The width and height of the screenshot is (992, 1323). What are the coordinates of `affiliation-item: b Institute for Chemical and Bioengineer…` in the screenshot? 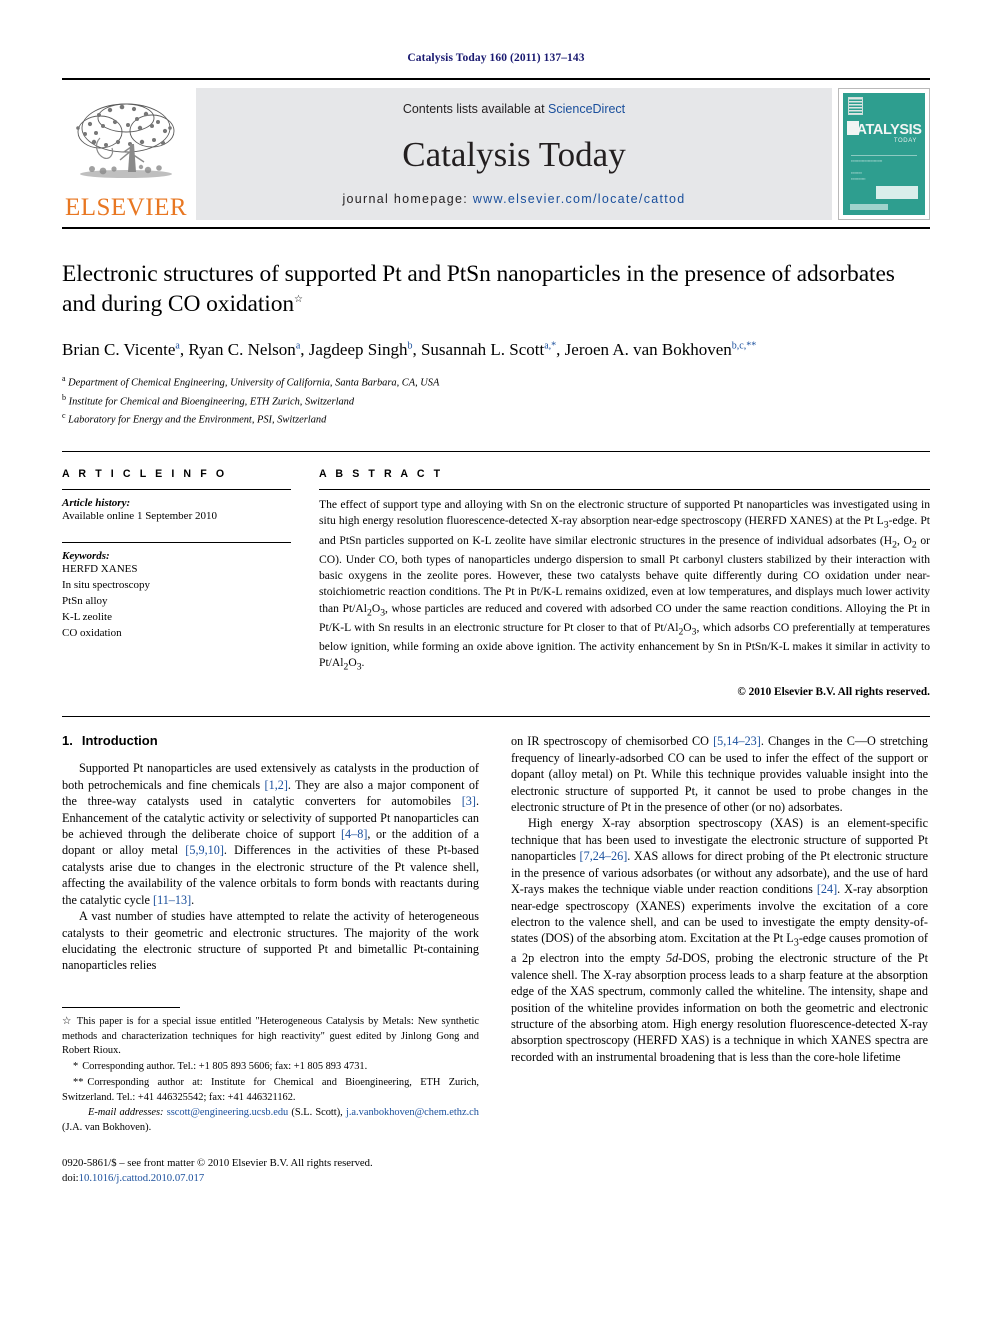 It's located at (496, 401).